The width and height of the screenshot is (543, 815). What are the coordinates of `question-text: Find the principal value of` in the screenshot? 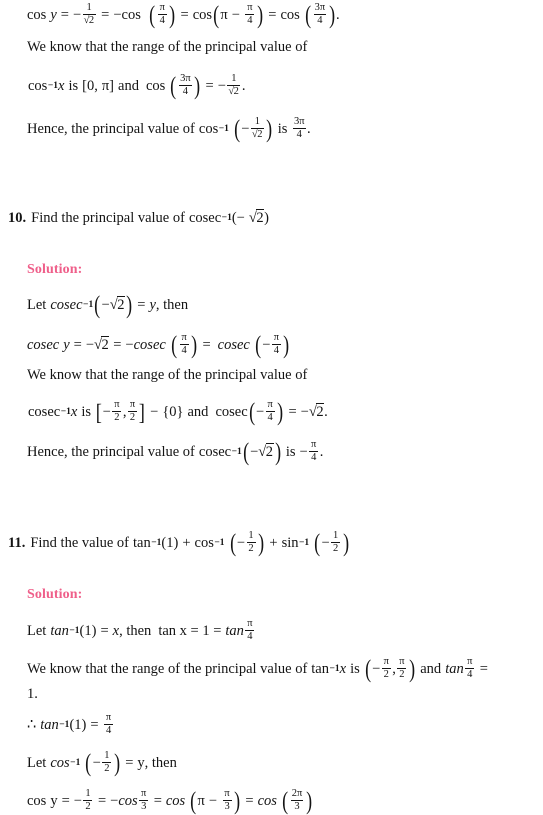 It's located at (108, 218).